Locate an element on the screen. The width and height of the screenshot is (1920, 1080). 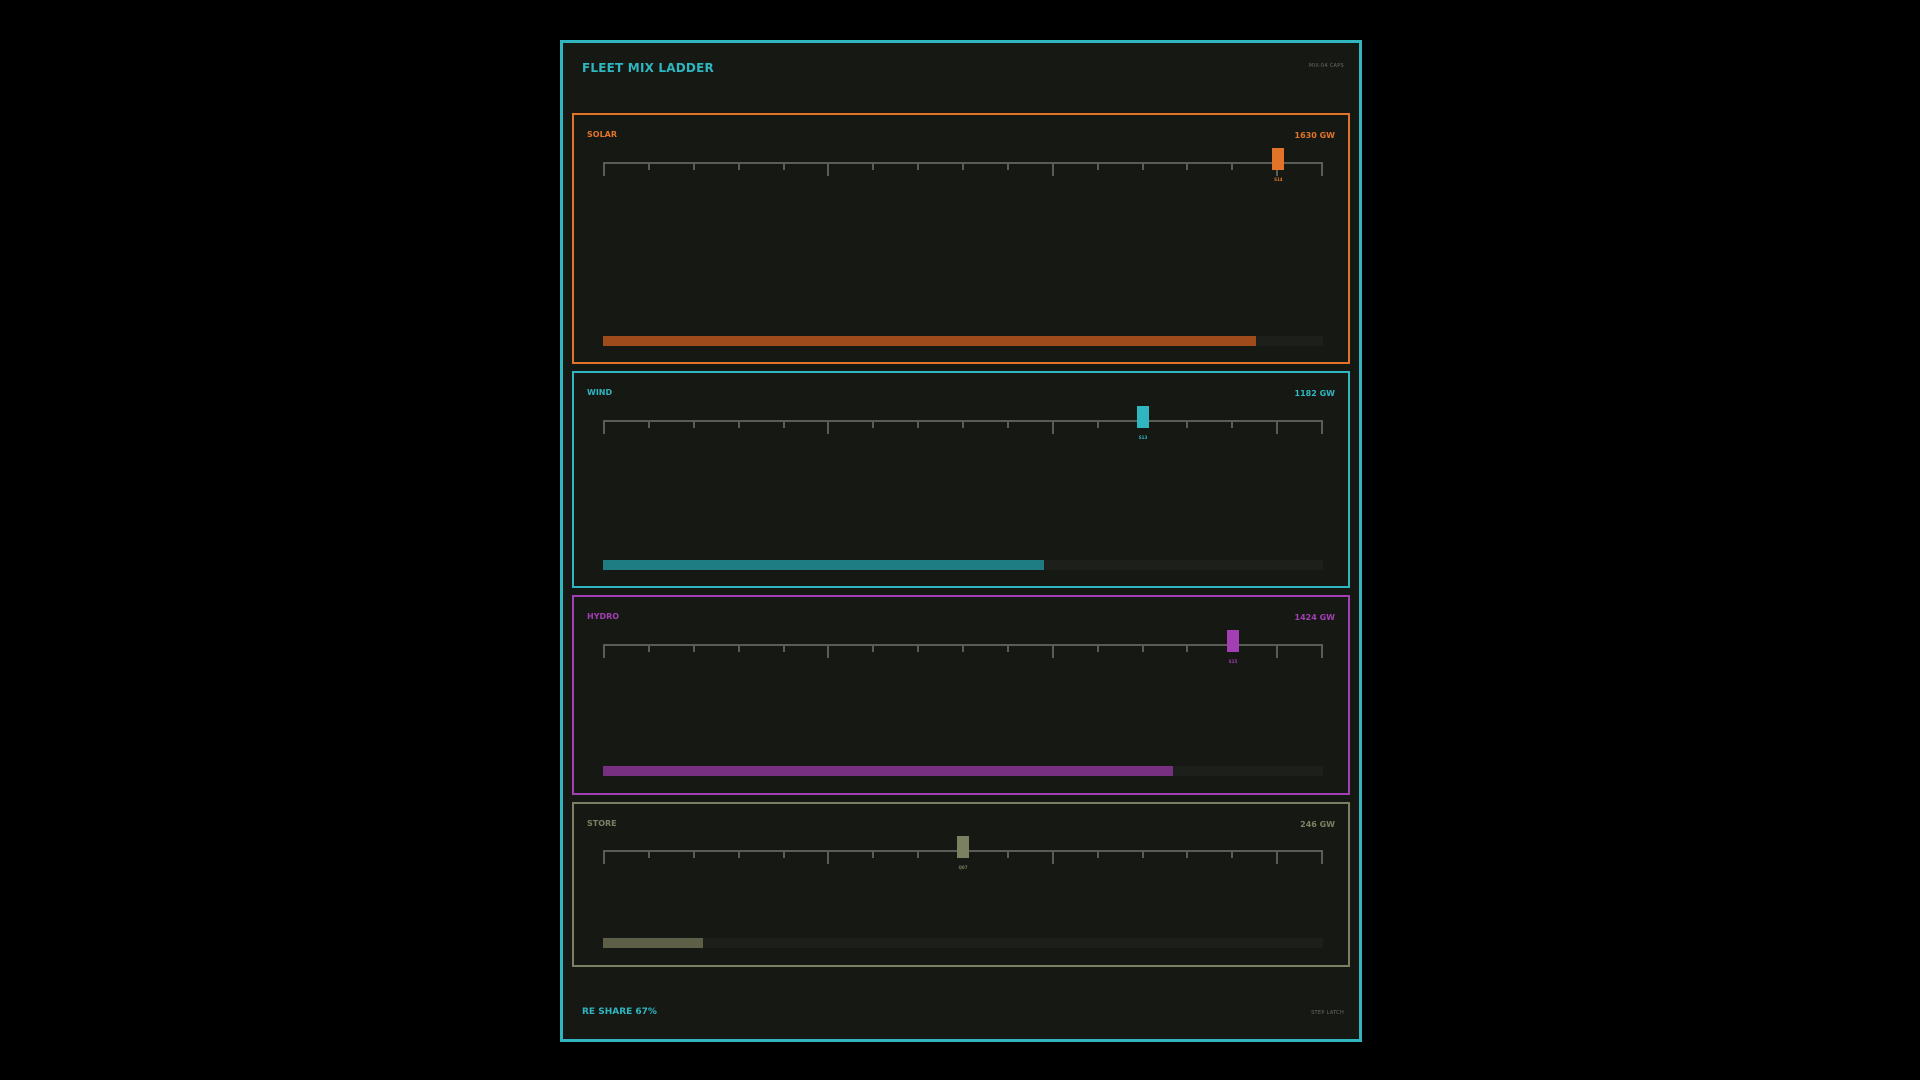
step-latch-label: STEP LATCH is located at coordinates (1327, 1013).